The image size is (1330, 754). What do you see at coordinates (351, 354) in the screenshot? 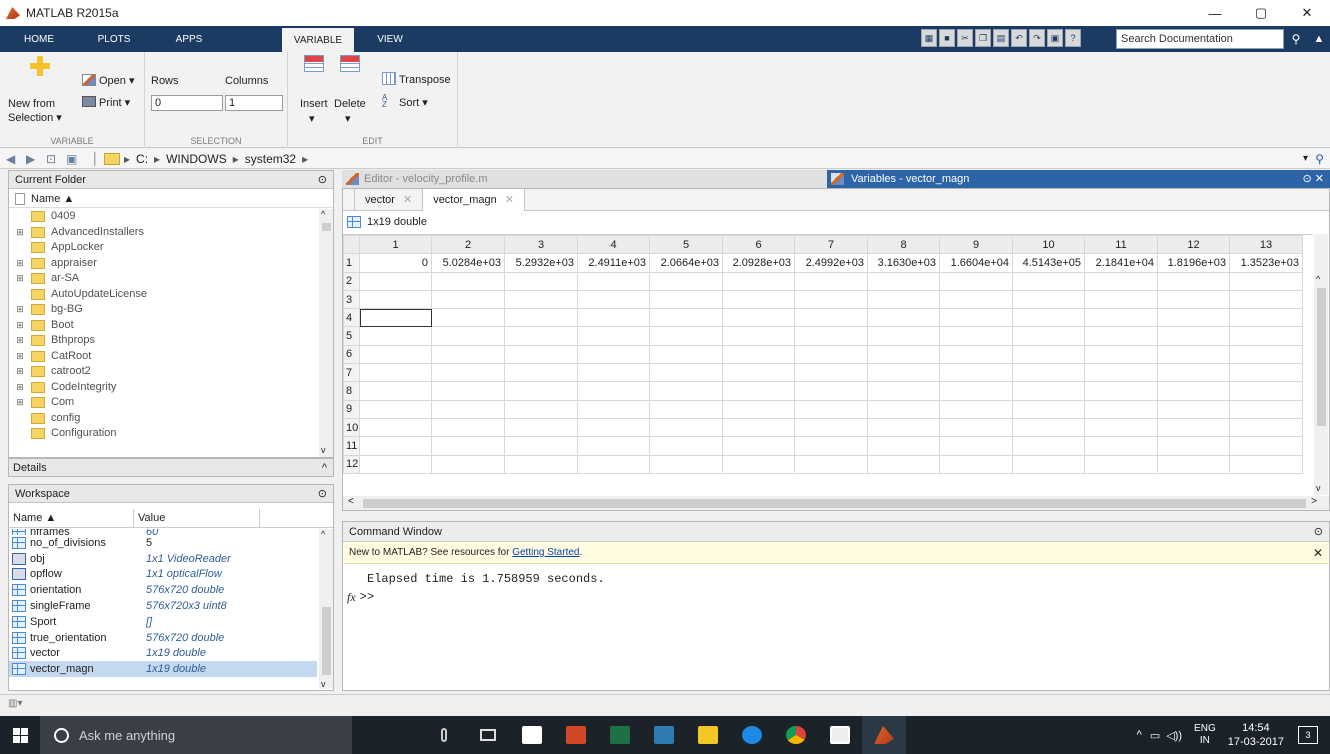
I see `row-header: 6` at bounding box center [351, 354].